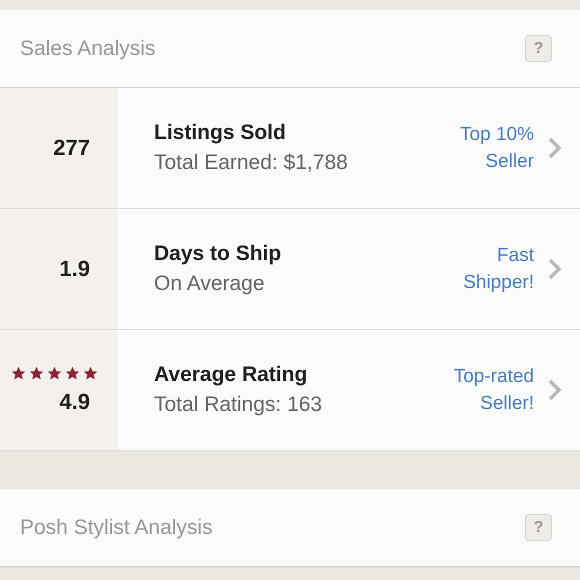  What do you see at coordinates (210, 284) in the screenshot?
I see `stat-subtitle: On Average` at bounding box center [210, 284].